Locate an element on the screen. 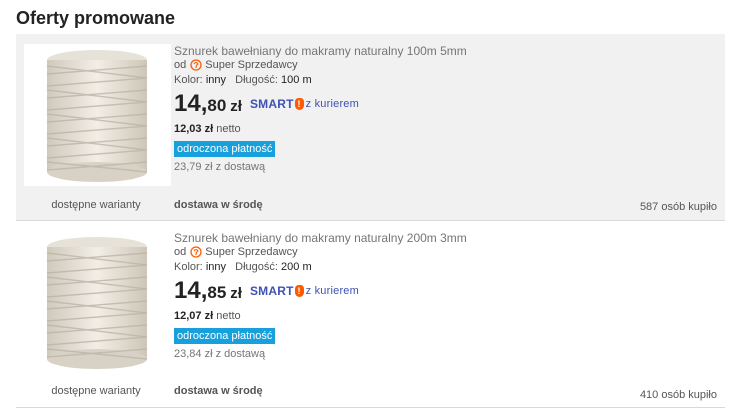 The height and width of the screenshot is (411, 743). bought-count: 587 osób kupiło is located at coordinates (678, 207).